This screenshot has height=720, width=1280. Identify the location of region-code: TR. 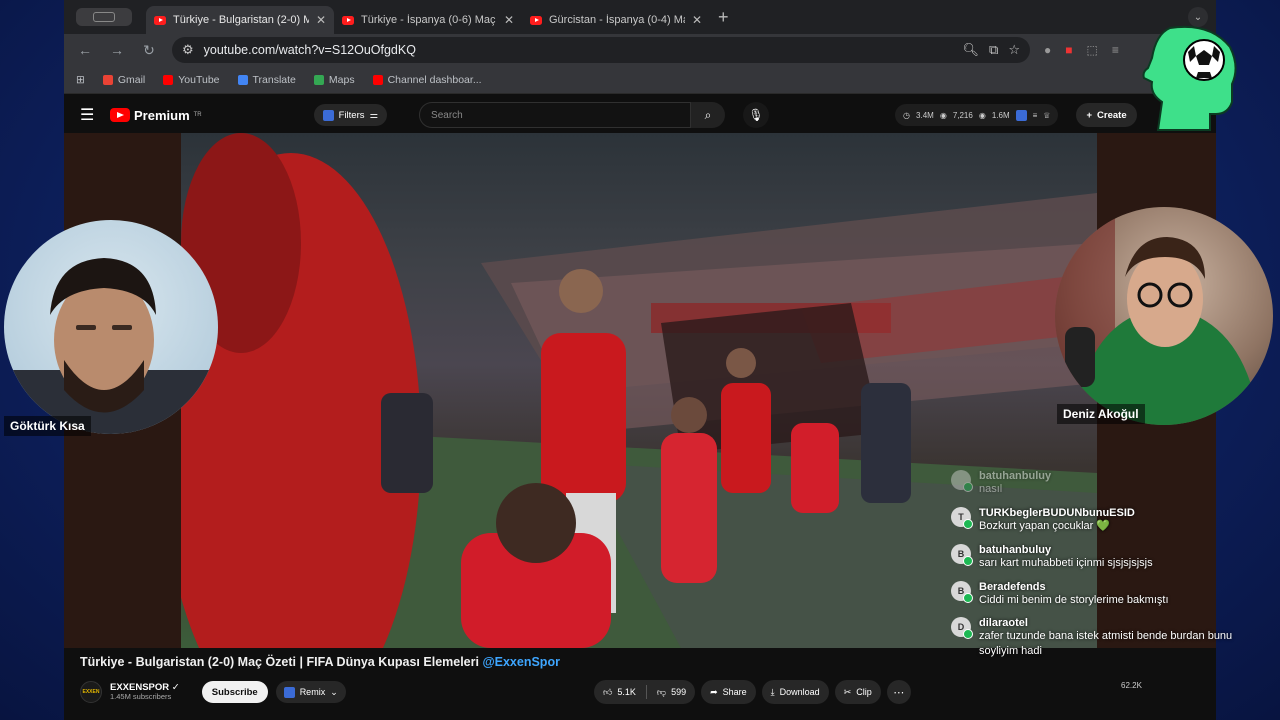
(197, 115).